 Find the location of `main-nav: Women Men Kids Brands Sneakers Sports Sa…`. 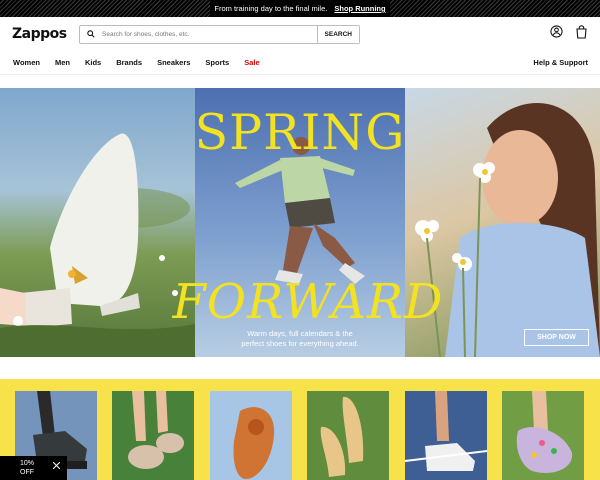

main-nav: Women Men Kids Brands Sneakers Sports Sa… is located at coordinates (300, 63).